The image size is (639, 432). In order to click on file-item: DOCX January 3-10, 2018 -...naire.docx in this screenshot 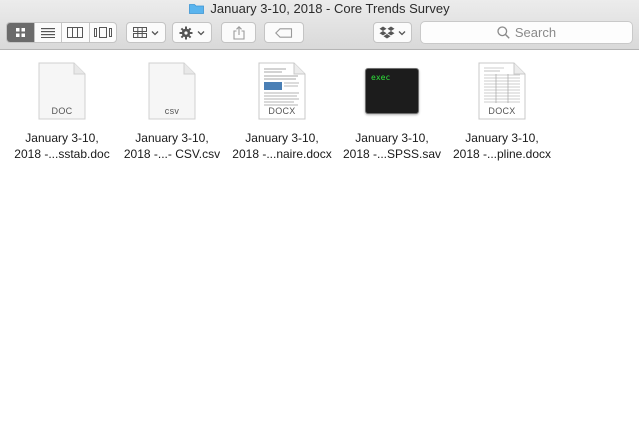, I will do `click(282, 111)`.